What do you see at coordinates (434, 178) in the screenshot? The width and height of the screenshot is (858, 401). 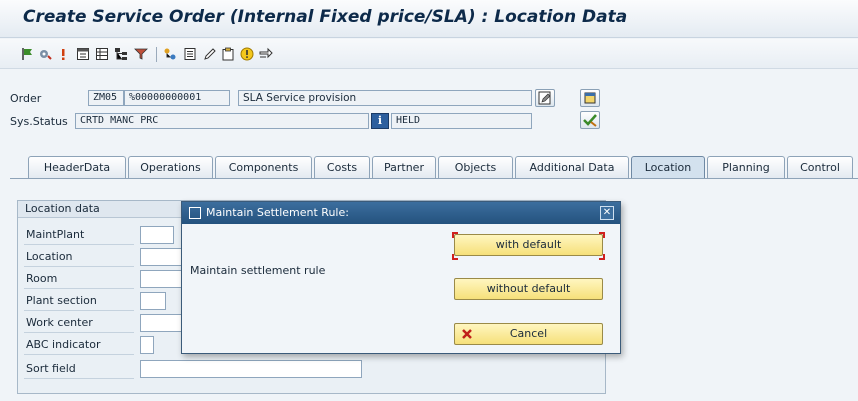 I see `tab-baseline` at bounding box center [434, 178].